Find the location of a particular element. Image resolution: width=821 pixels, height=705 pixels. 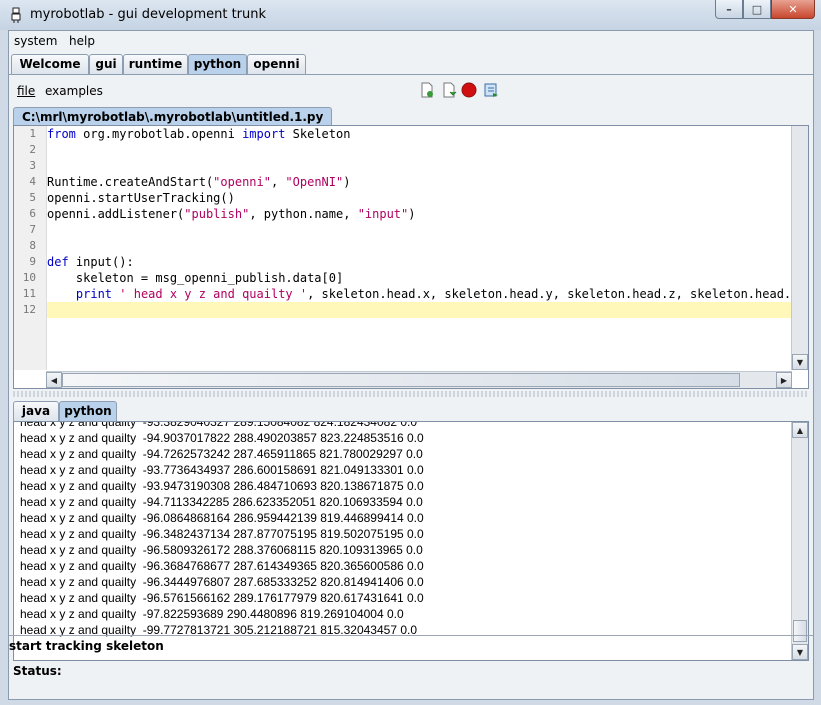

line-number: 2 is located at coordinates (32, 149).